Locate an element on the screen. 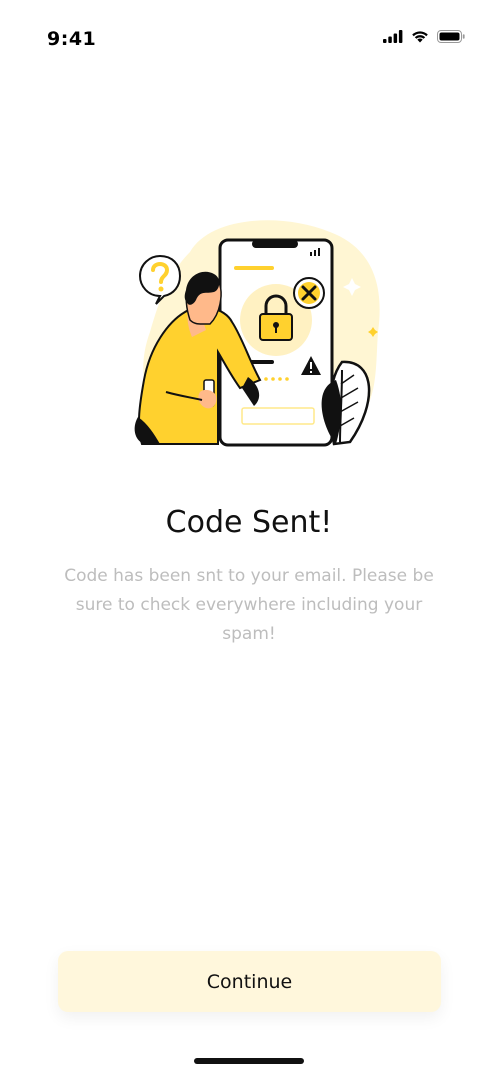  continue-button: Continue is located at coordinates (249, 981).